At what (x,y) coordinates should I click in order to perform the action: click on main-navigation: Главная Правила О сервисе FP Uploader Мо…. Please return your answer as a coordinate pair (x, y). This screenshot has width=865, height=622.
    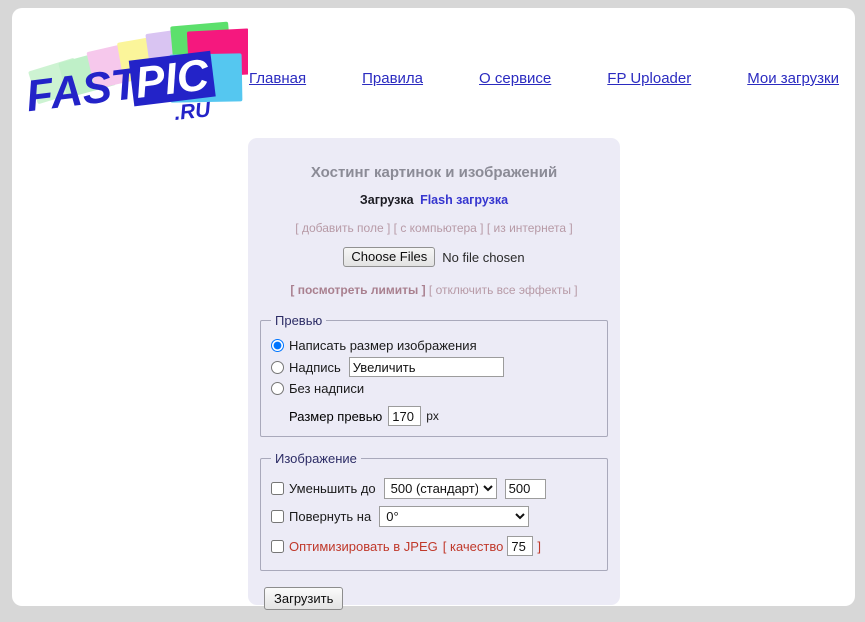
    Looking at the image, I should click on (544, 78).